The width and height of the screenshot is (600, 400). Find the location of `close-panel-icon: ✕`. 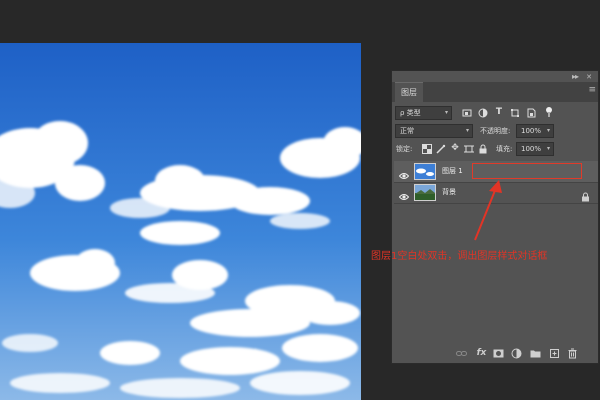

close-panel-icon: ✕ is located at coordinates (589, 77).